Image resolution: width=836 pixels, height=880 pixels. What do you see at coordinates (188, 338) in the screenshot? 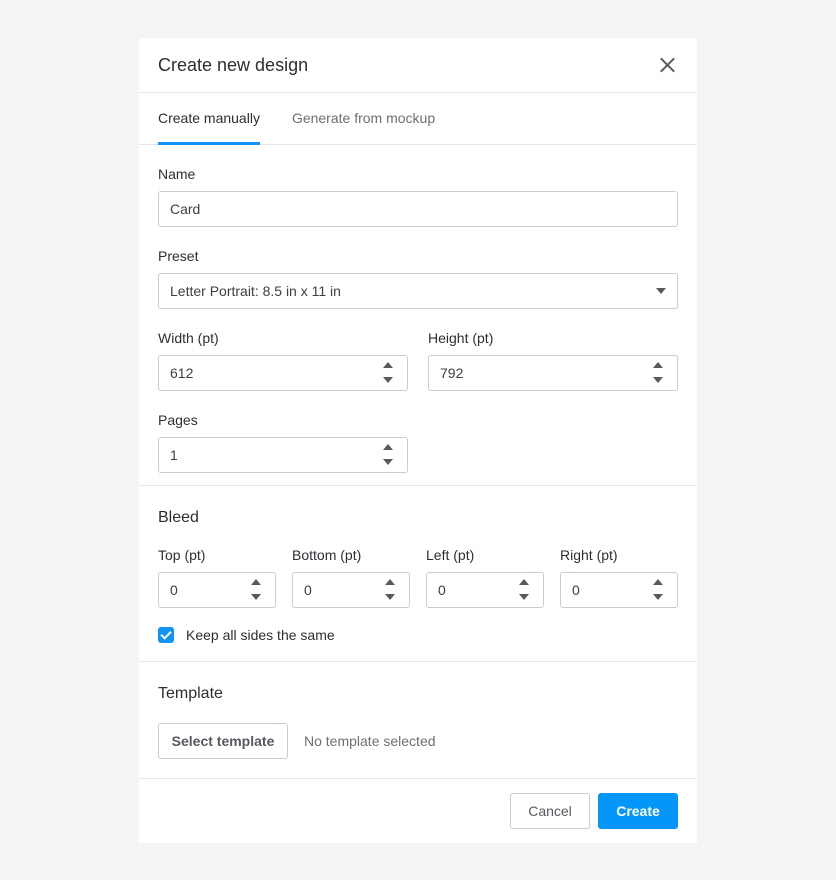
I see `width-label: Width (pt)` at bounding box center [188, 338].